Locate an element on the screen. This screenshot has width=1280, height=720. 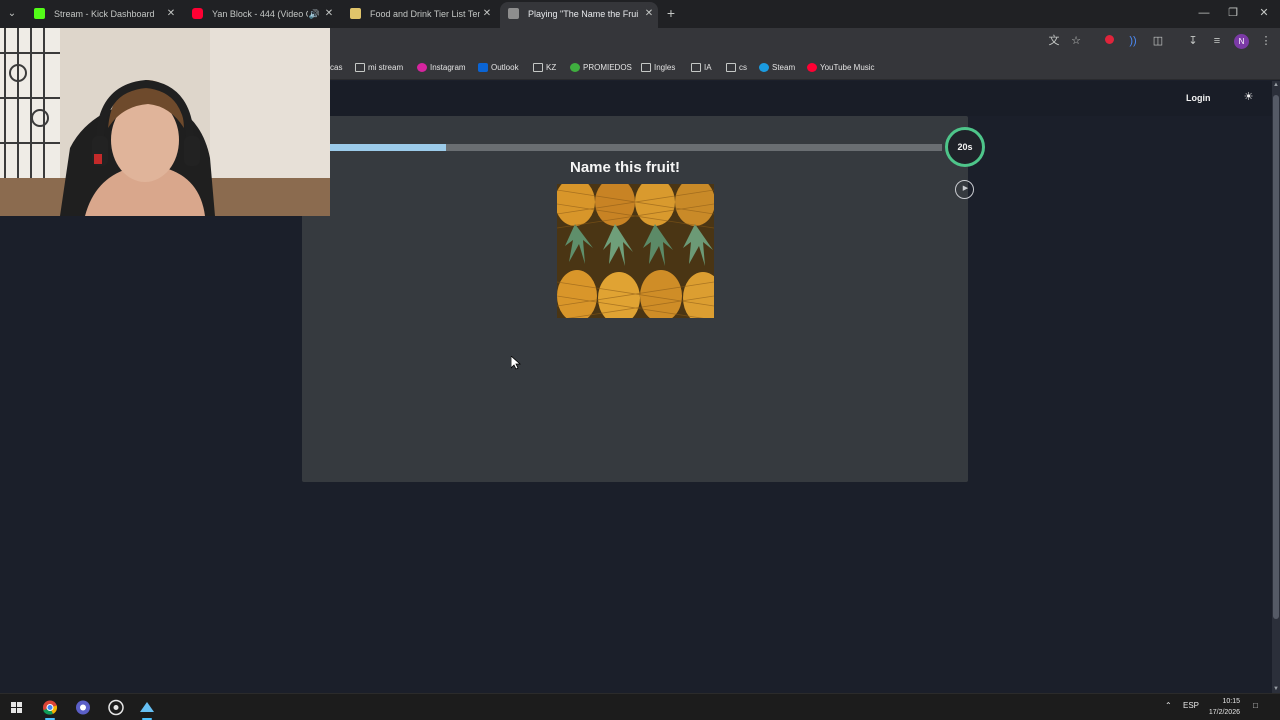
windows-start-icon is located at coordinates (16, 707).